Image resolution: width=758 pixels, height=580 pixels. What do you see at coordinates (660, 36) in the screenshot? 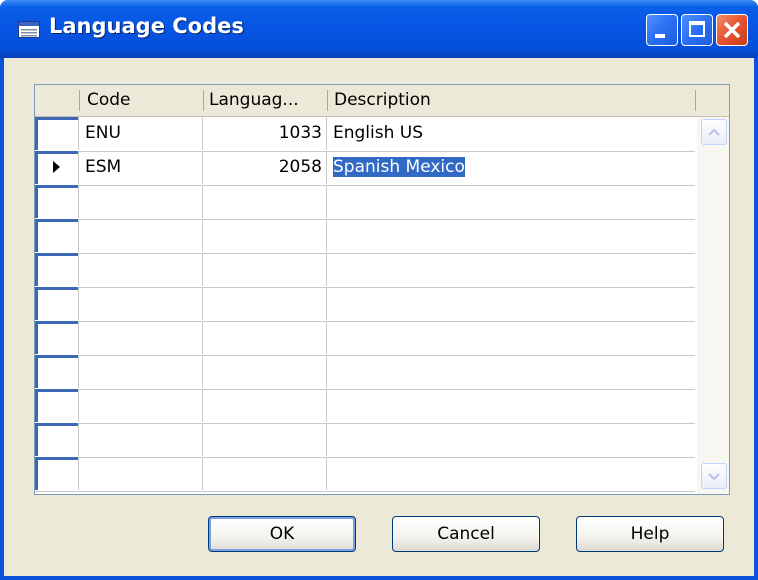
I see `minimize-icon` at bounding box center [660, 36].